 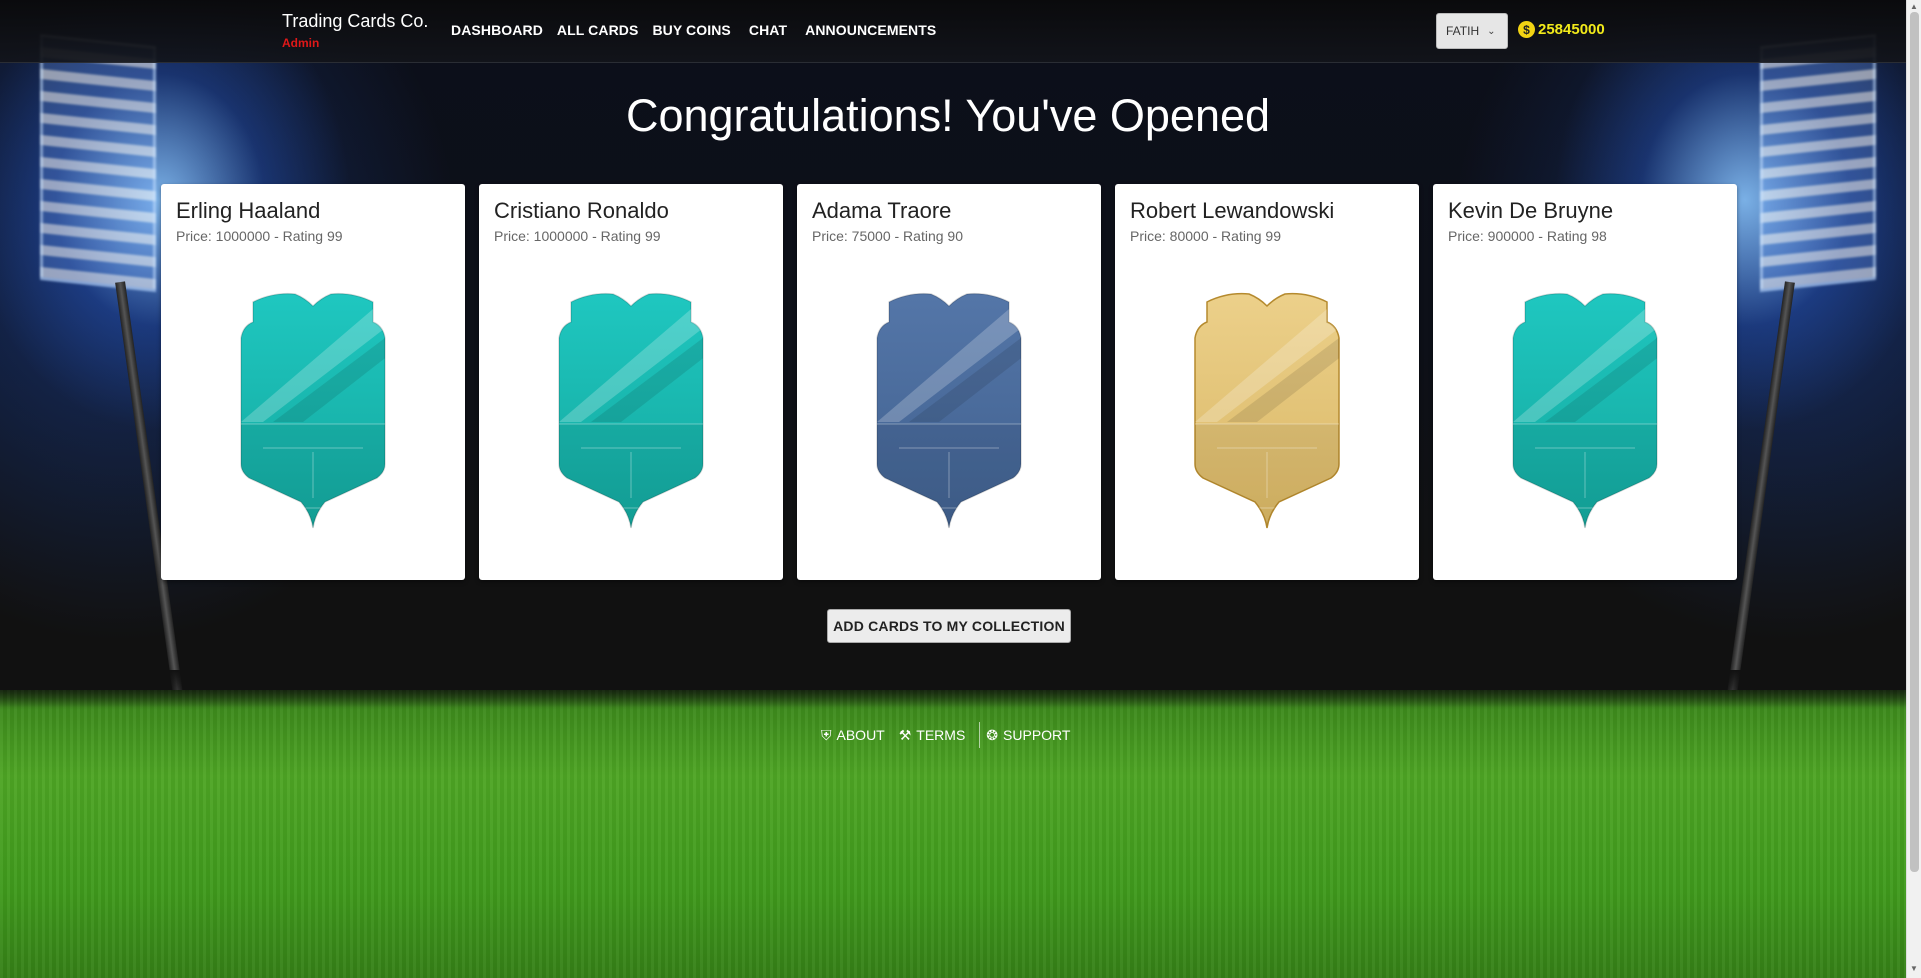 I want to click on page-title: Congratulations! You've Opened, so click(x=948, y=115).